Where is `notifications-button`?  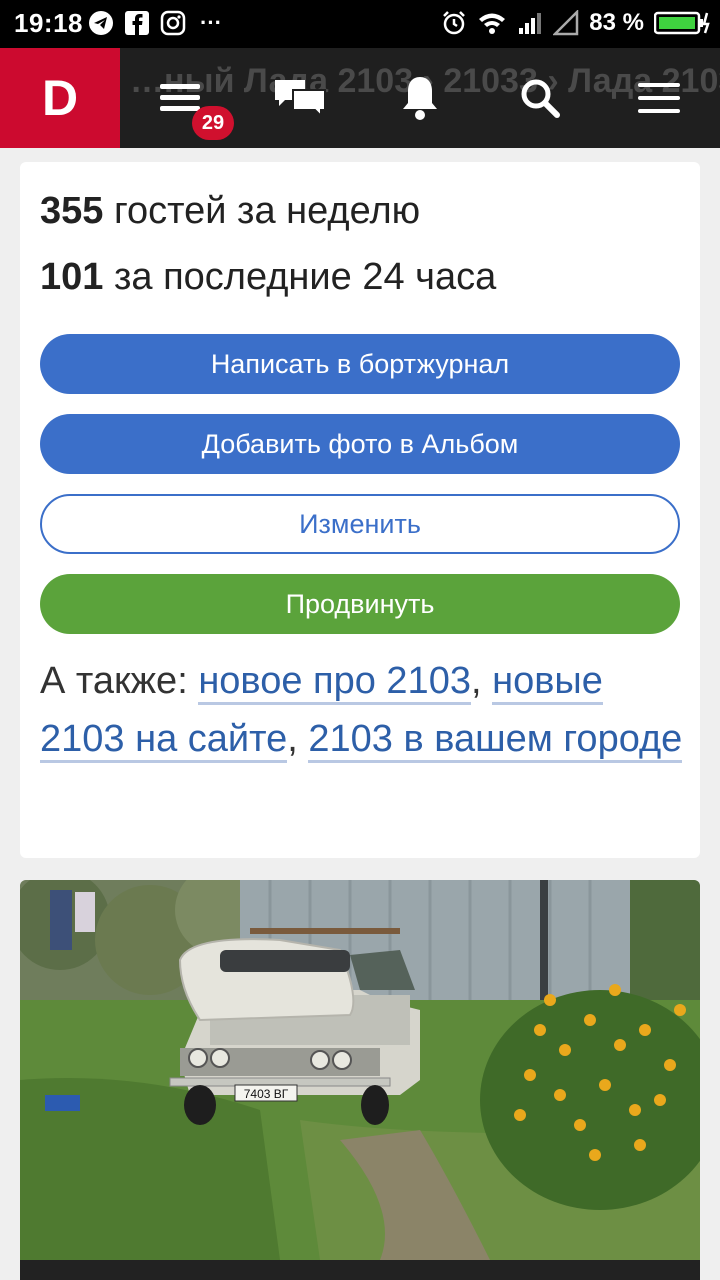 notifications-button is located at coordinates (420, 98).